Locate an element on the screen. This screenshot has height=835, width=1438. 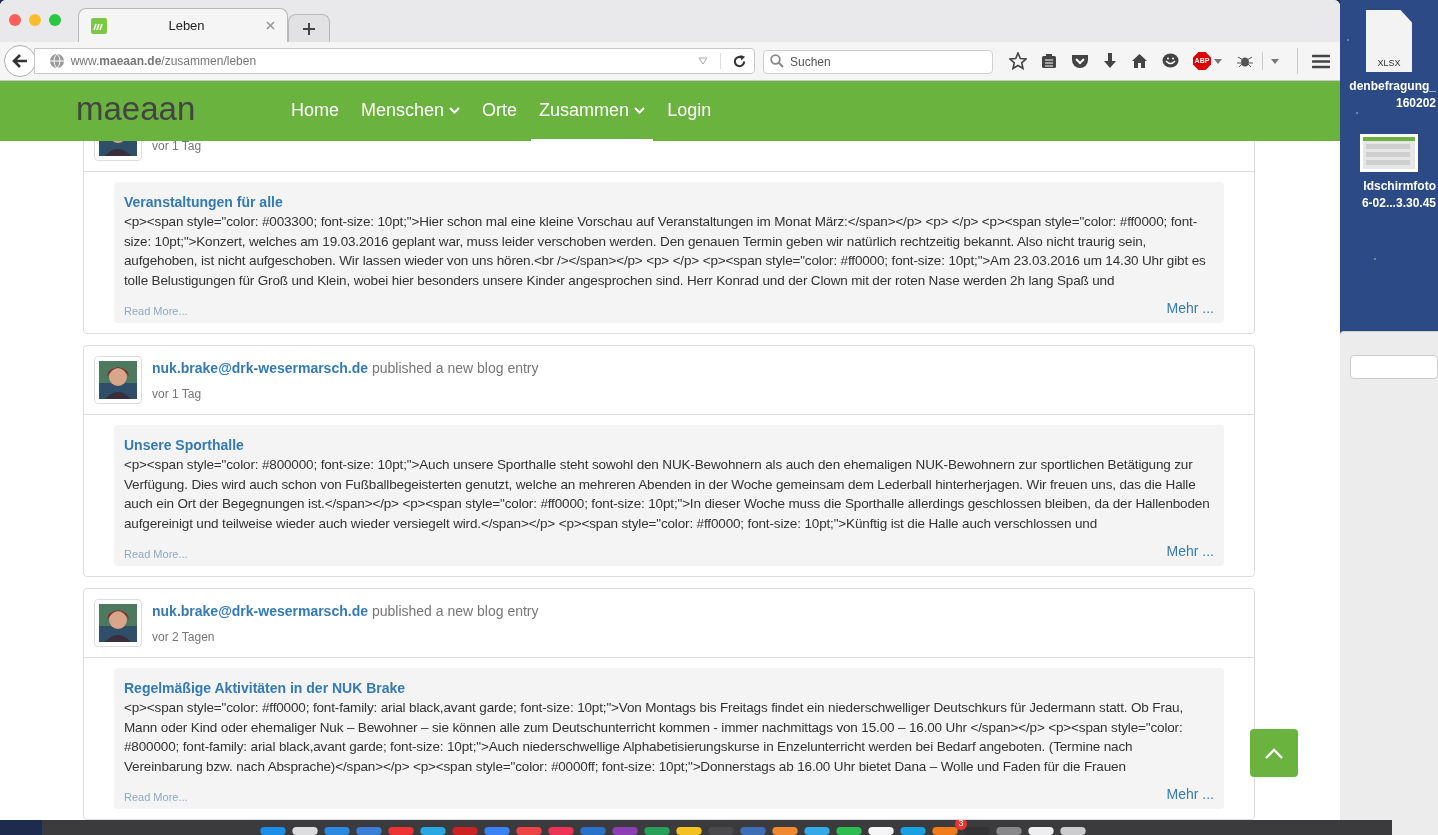
file-name-label: ldschirmfoto is located at coordinates (1399, 186).